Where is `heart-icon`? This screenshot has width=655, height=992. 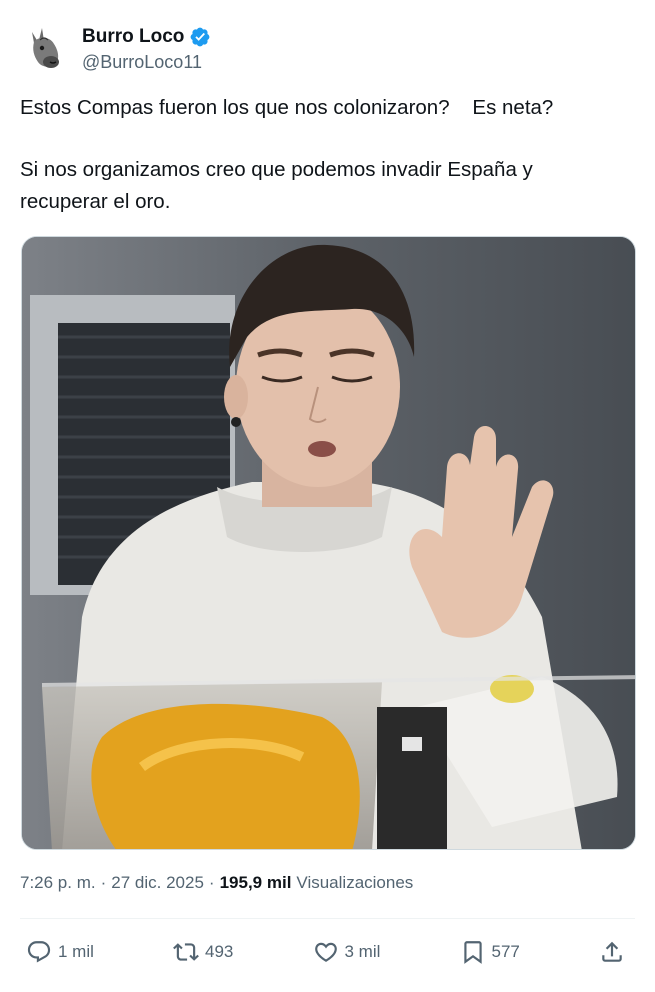 heart-icon is located at coordinates (326, 952).